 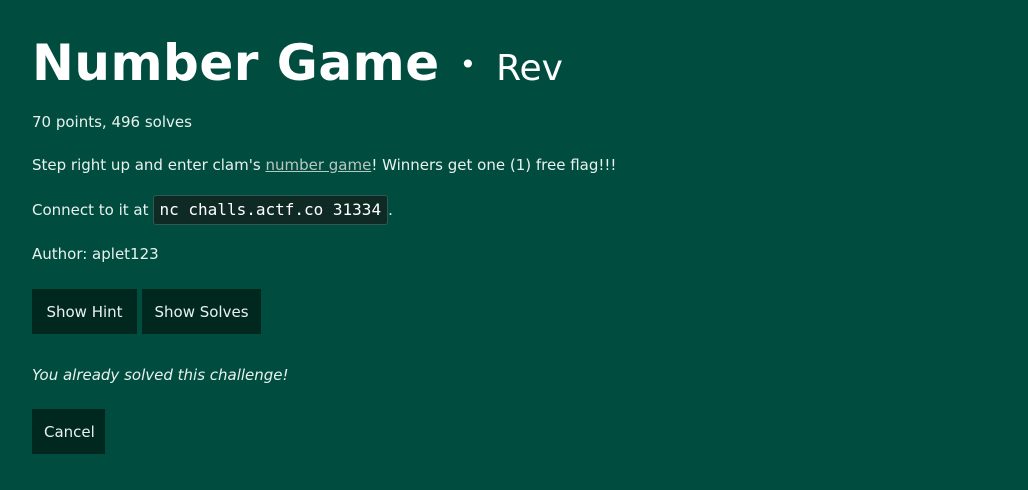 I want to click on title-row: Number Game • Rev, so click(x=297, y=63).